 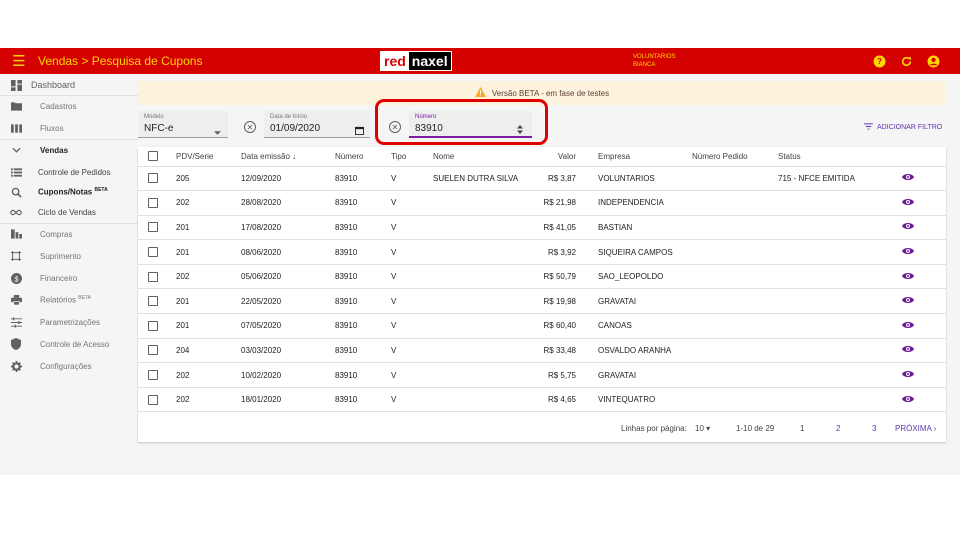 I want to click on col-header: Status, so click(x=820, y=157).